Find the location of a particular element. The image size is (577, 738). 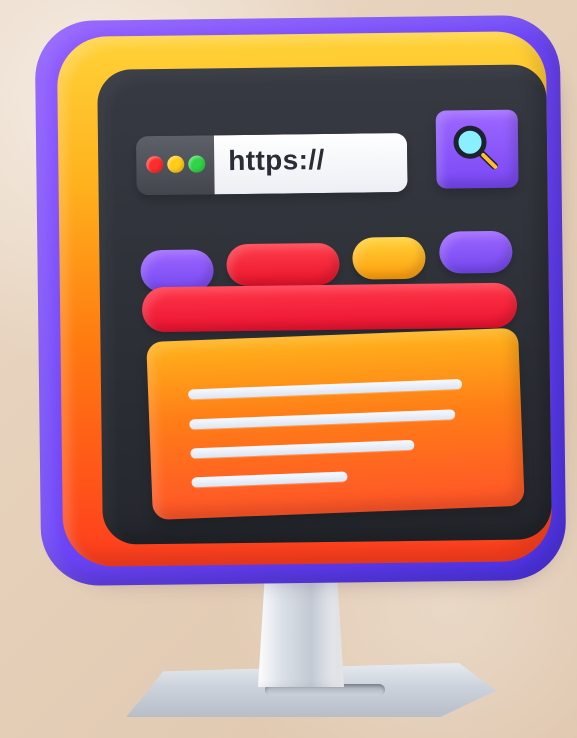

minimize-dot is located at coordinates (176, 164).